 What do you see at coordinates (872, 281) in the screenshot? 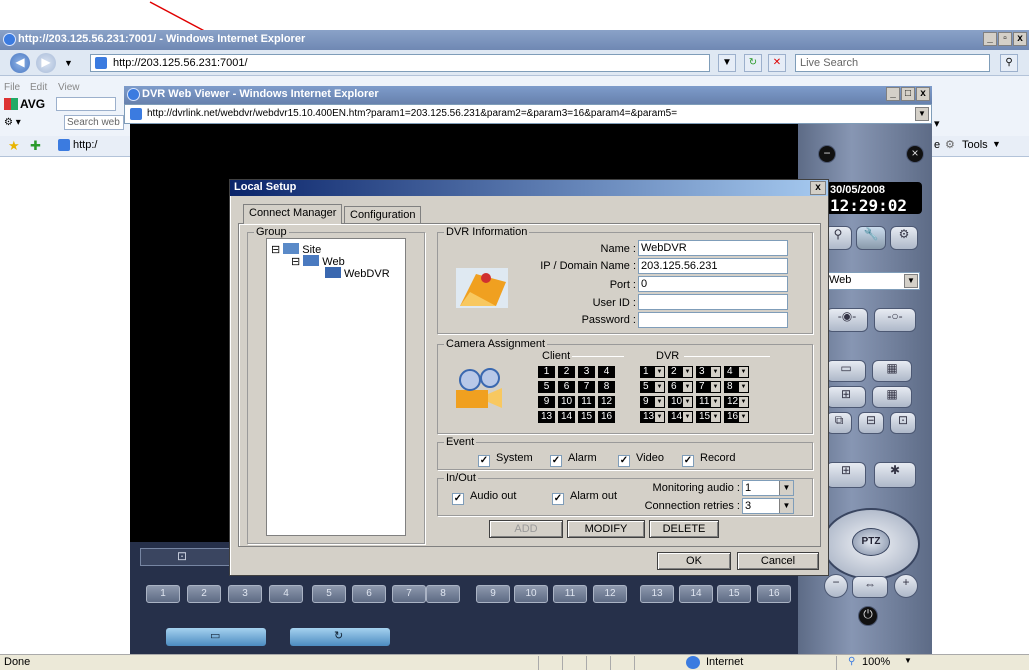
I see `site-select: Web ▼` at bounding box center [872, 281].